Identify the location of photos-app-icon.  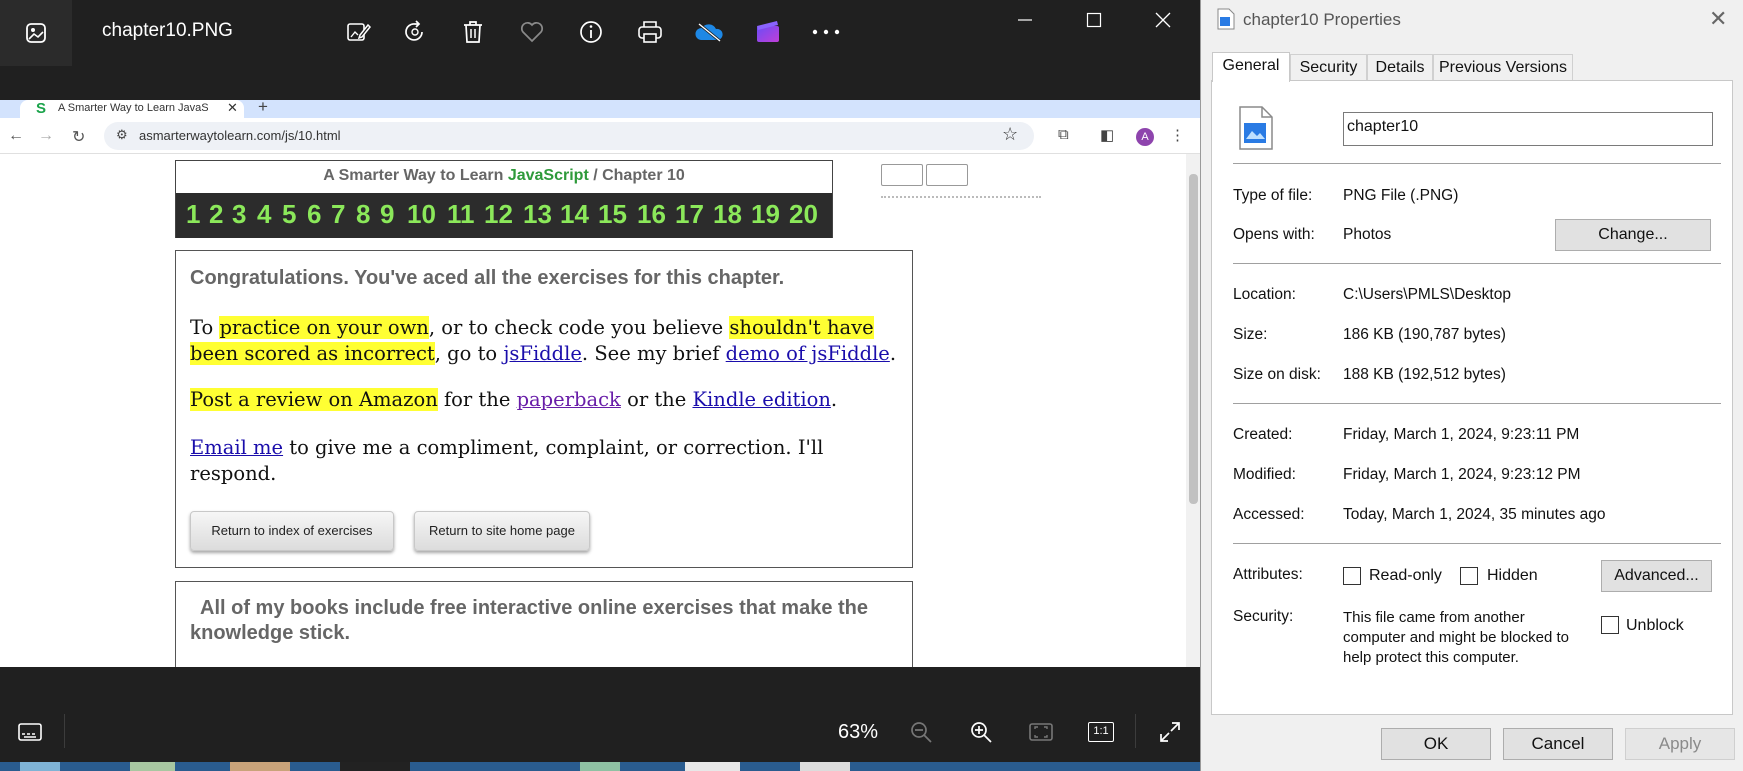
(36, 33).